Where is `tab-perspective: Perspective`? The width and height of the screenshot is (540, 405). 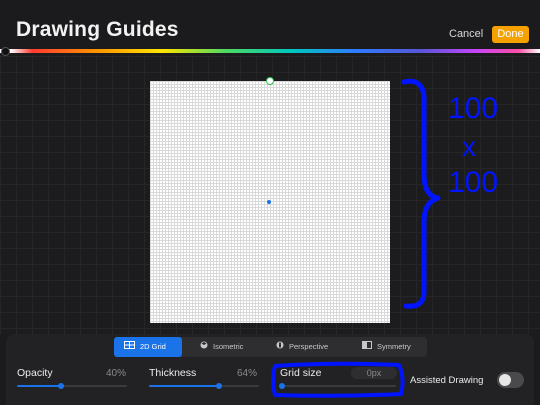 tab-perspective: Perspective is located at coordinates (302, 347).